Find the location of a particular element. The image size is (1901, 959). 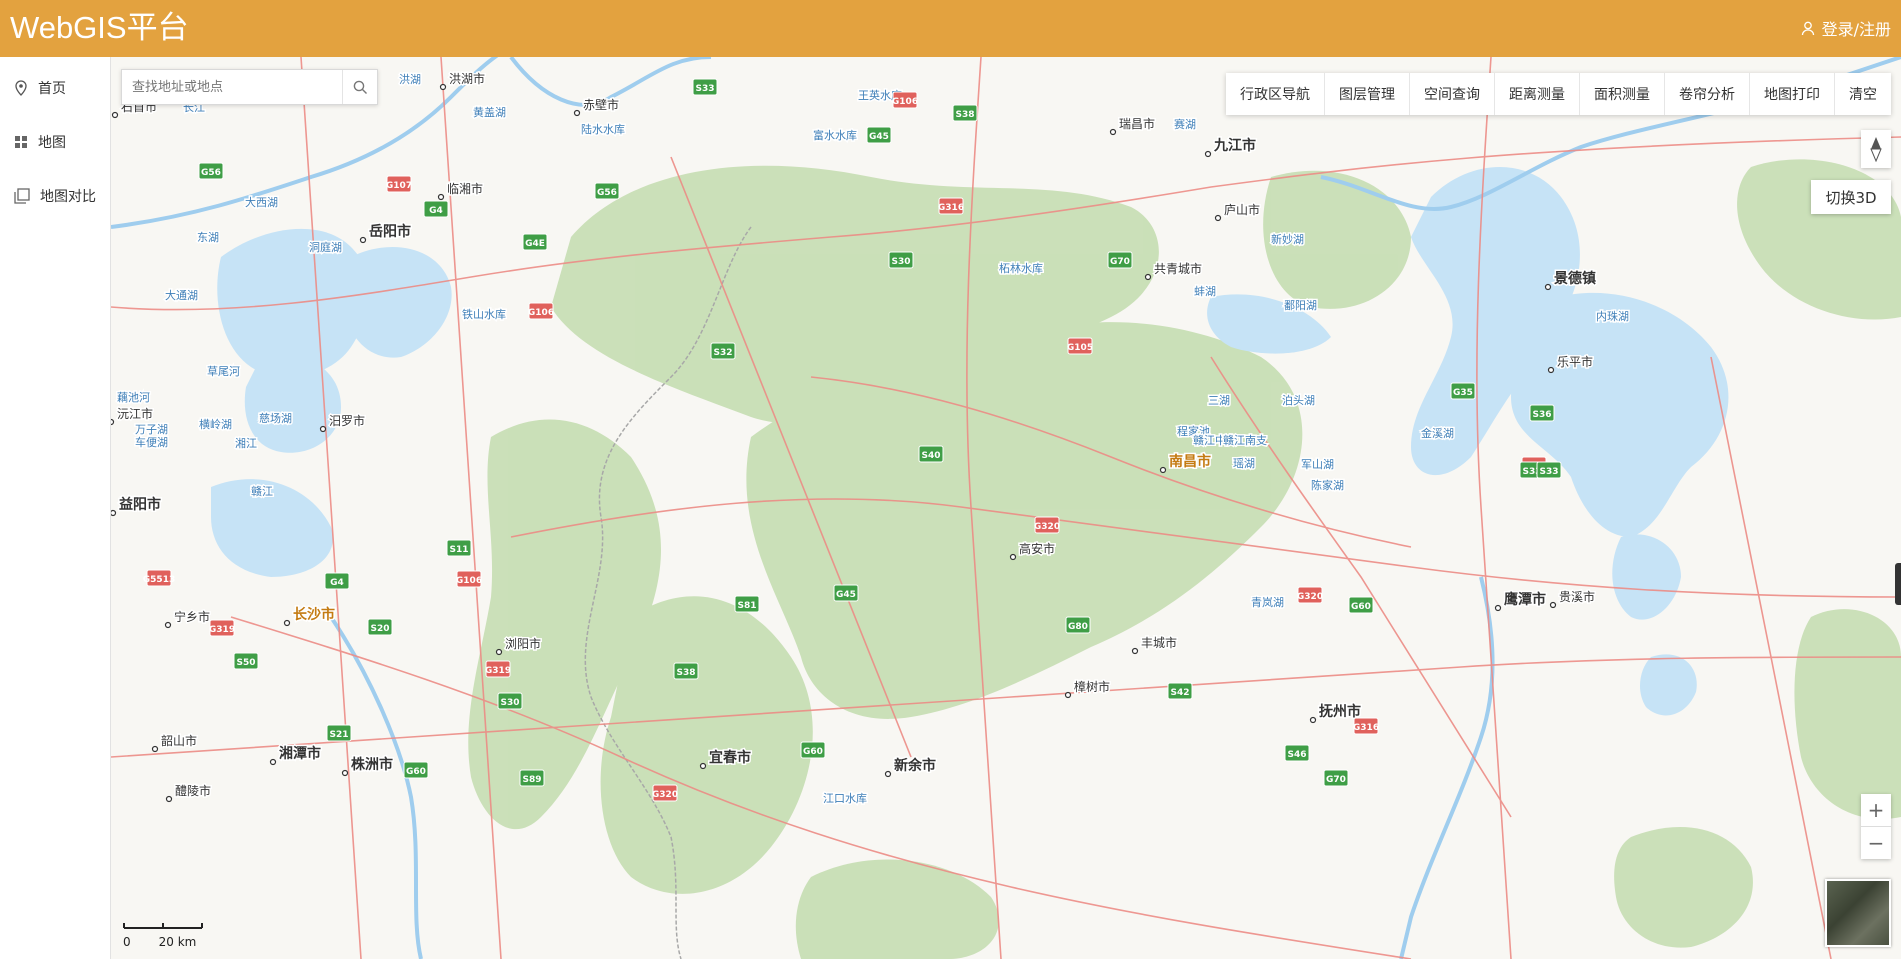

sidebar-item-map: 地图 is located at coordinates (40, 142).